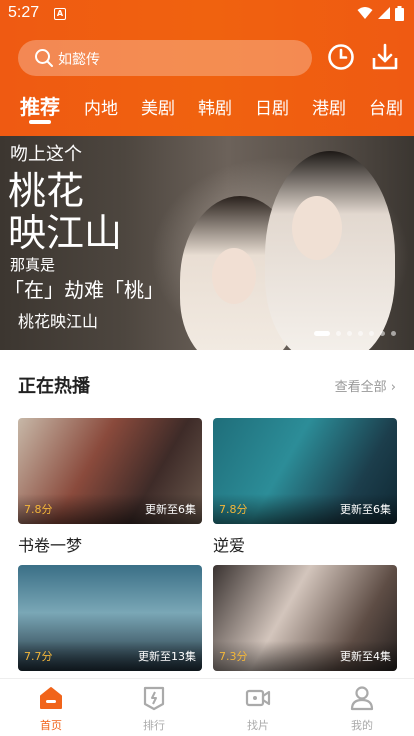 The image size is (414, 736). I want to click on status-bar: 5:27 A, so click(207, 14).